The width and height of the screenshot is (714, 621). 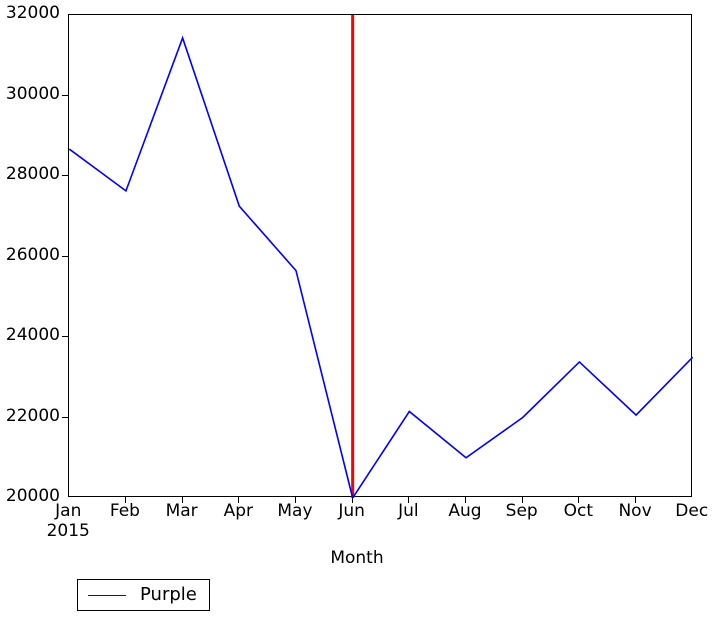 I want to click on y-axis-tick-label: 22000, so click(x=32, y=415).